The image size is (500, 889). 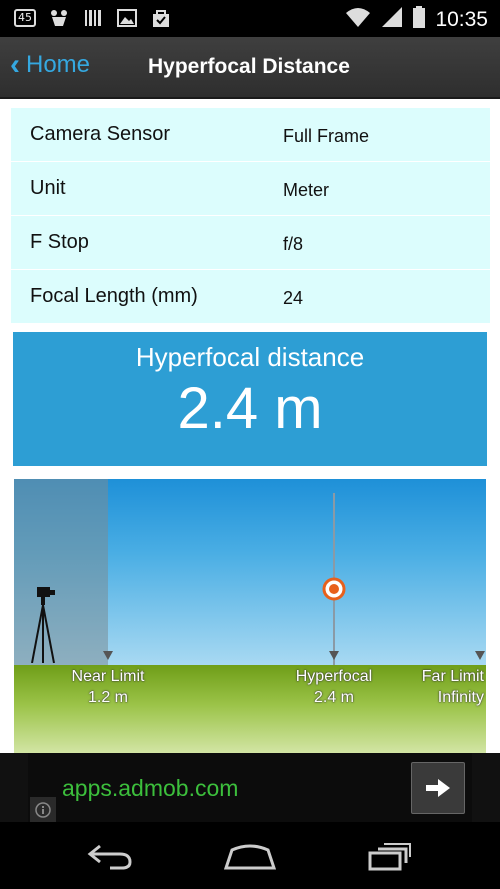 I want to click on notification-45-icon: 45, so click(x=25, y=18).